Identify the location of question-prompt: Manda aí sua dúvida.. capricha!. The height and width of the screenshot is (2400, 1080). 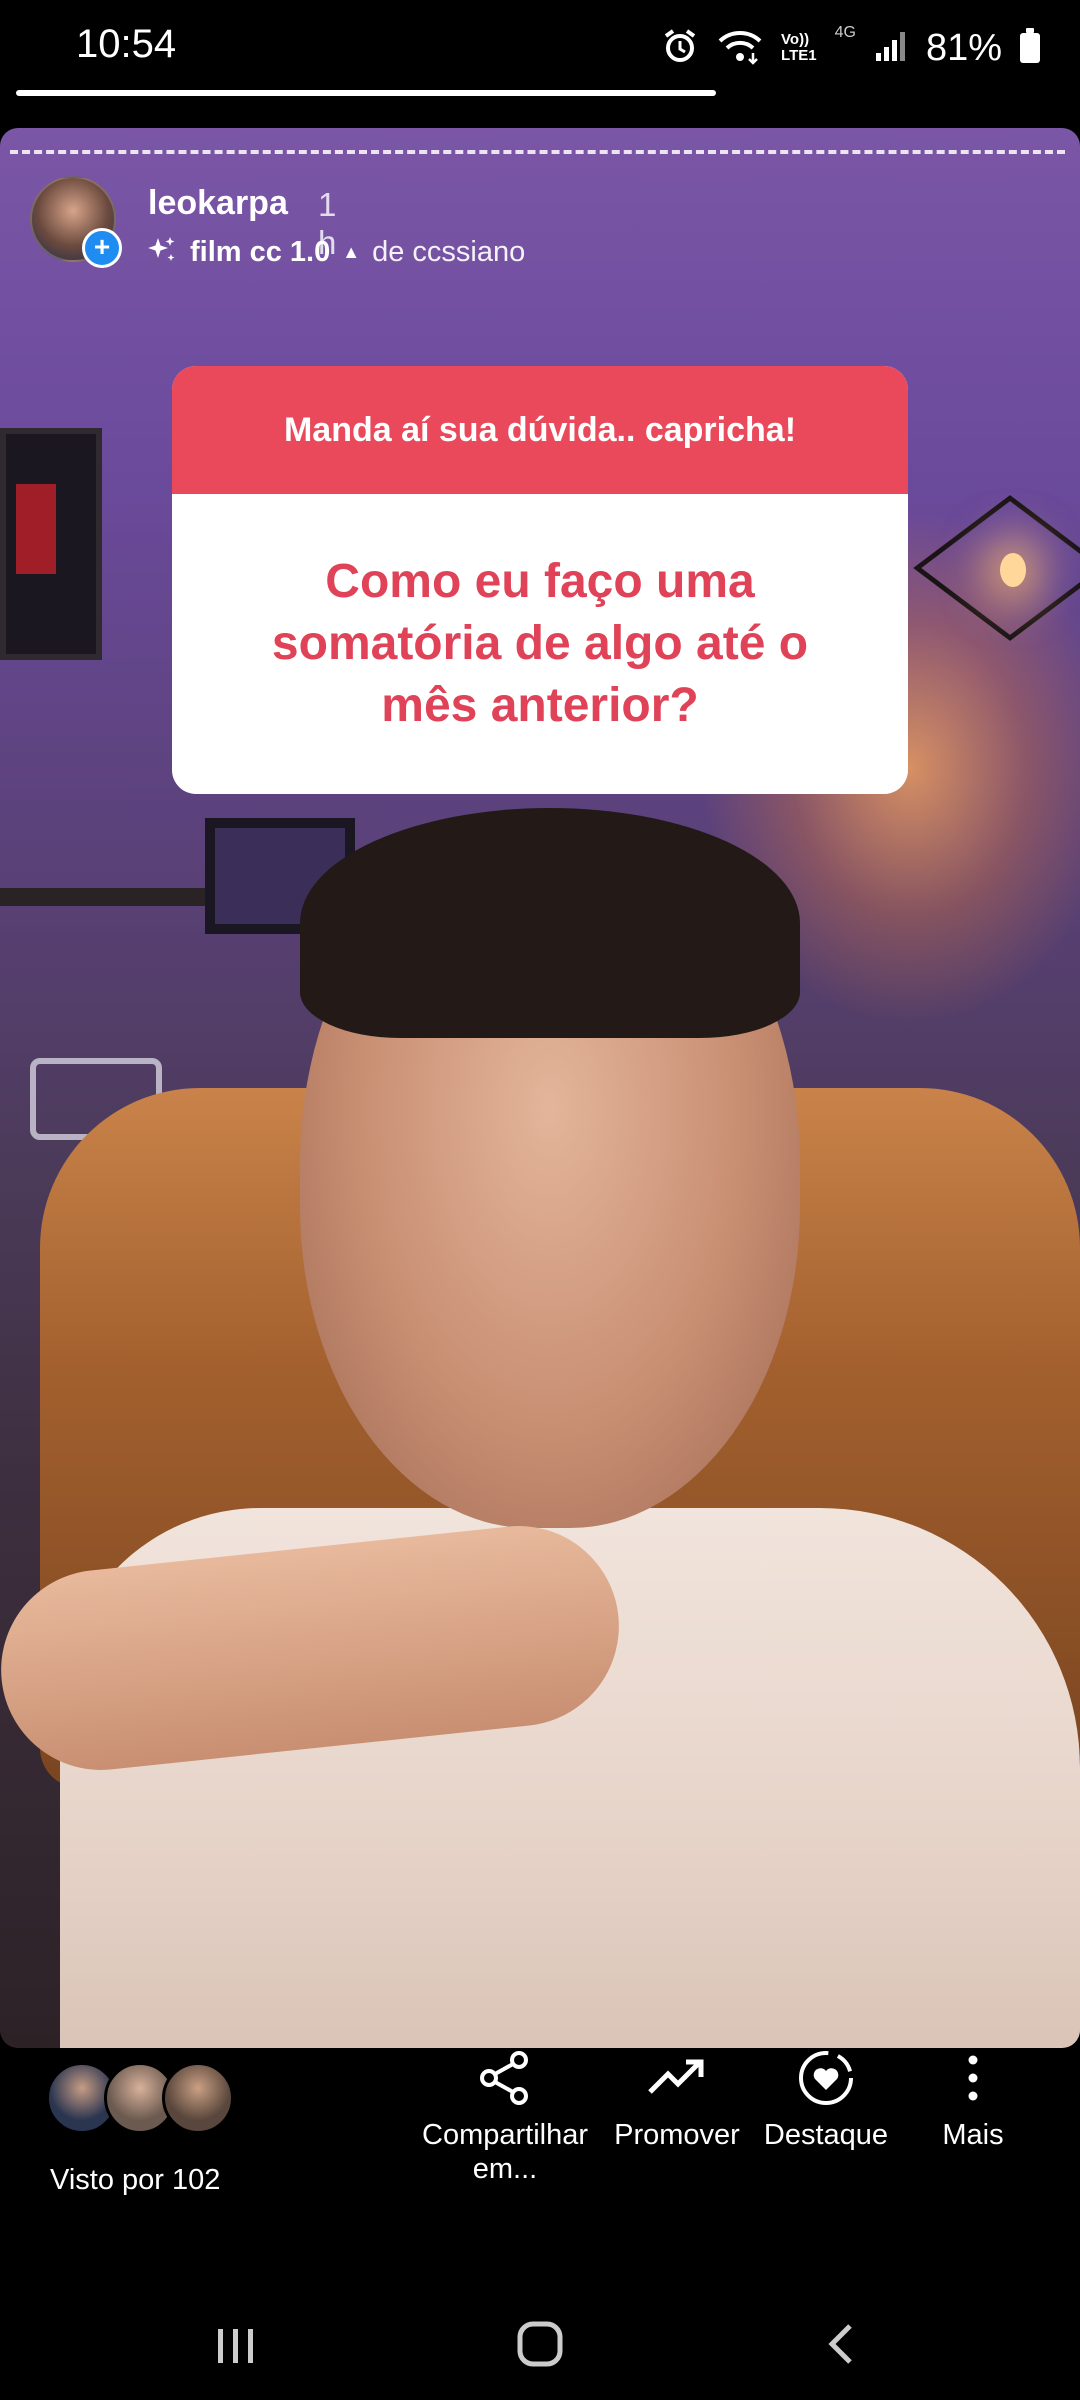
(540, 429).